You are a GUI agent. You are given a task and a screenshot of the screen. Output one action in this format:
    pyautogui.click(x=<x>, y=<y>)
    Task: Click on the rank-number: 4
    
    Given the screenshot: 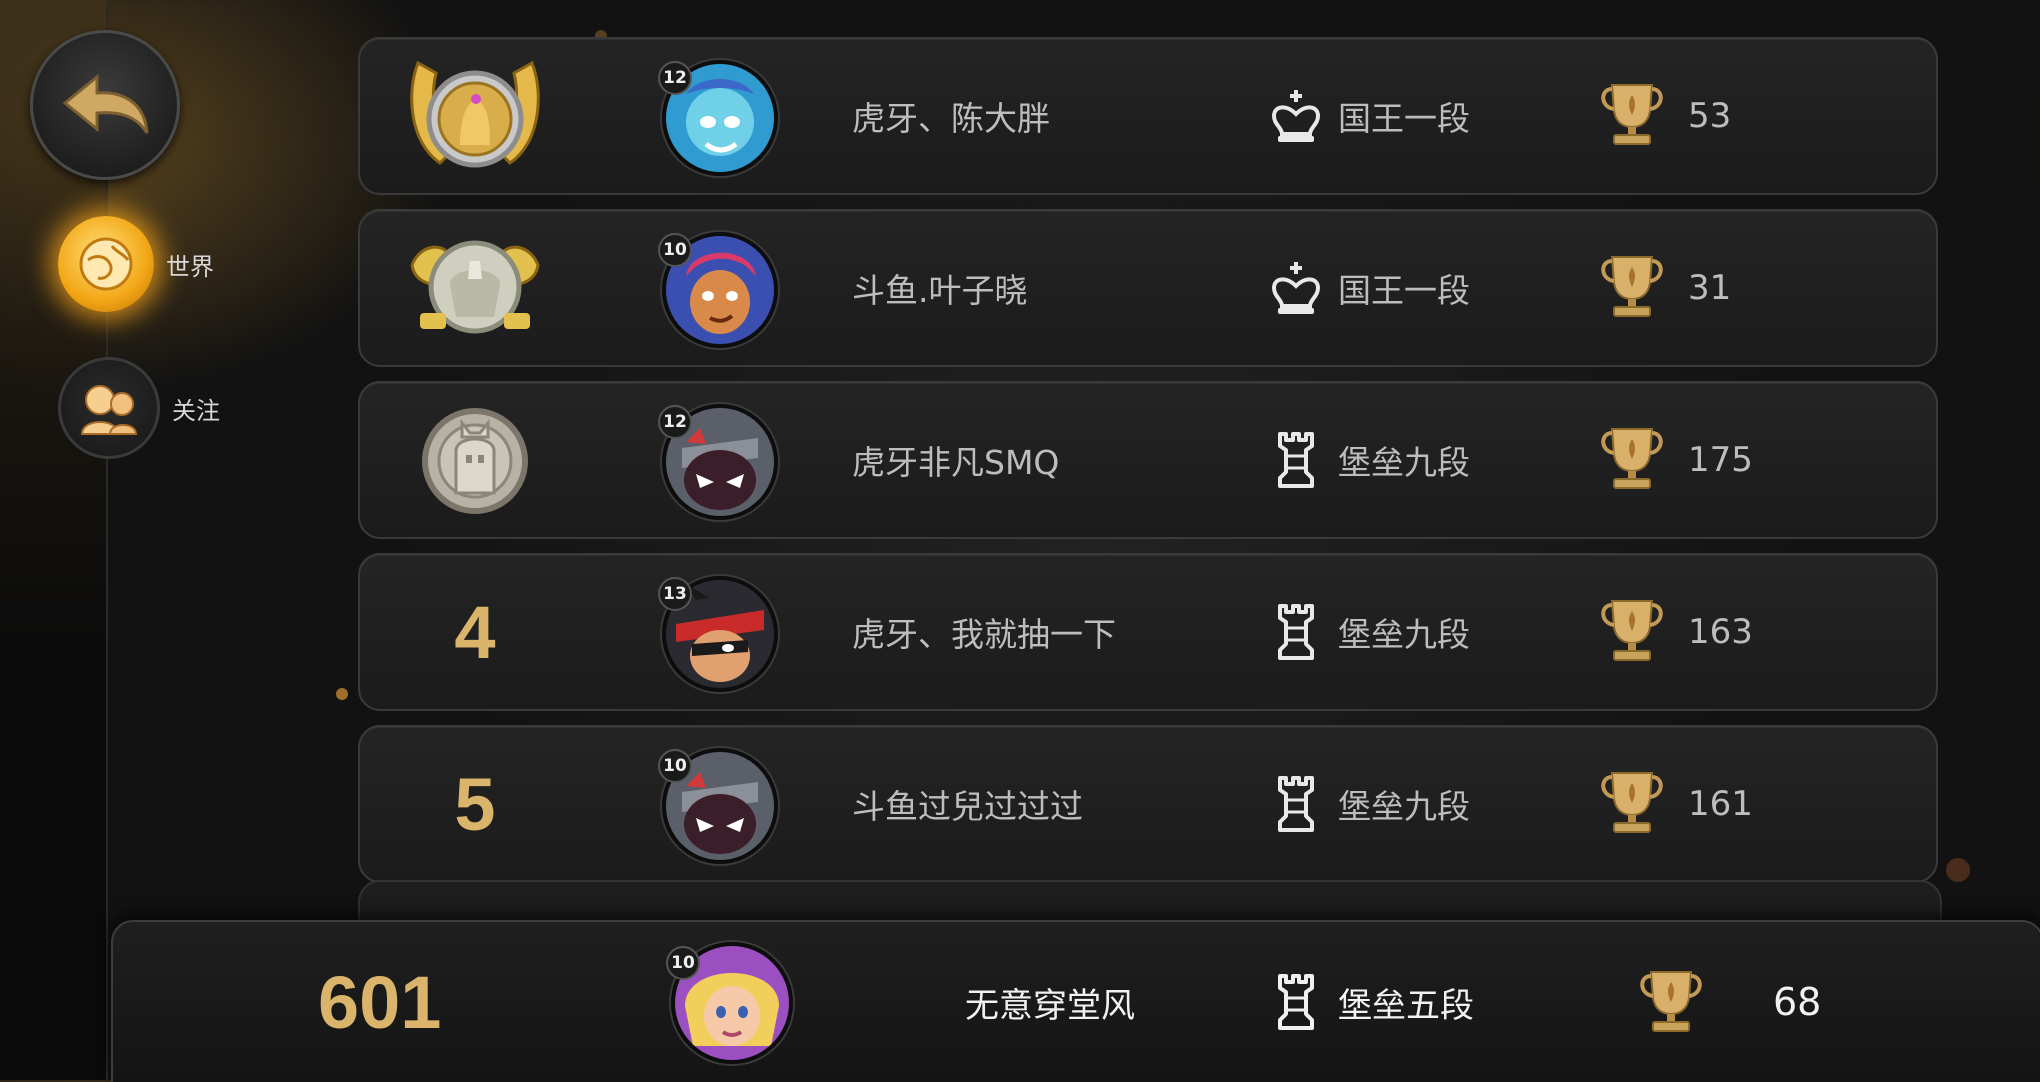 What is the action you would take?
    pyautogui.click(x=475, y=632)
    